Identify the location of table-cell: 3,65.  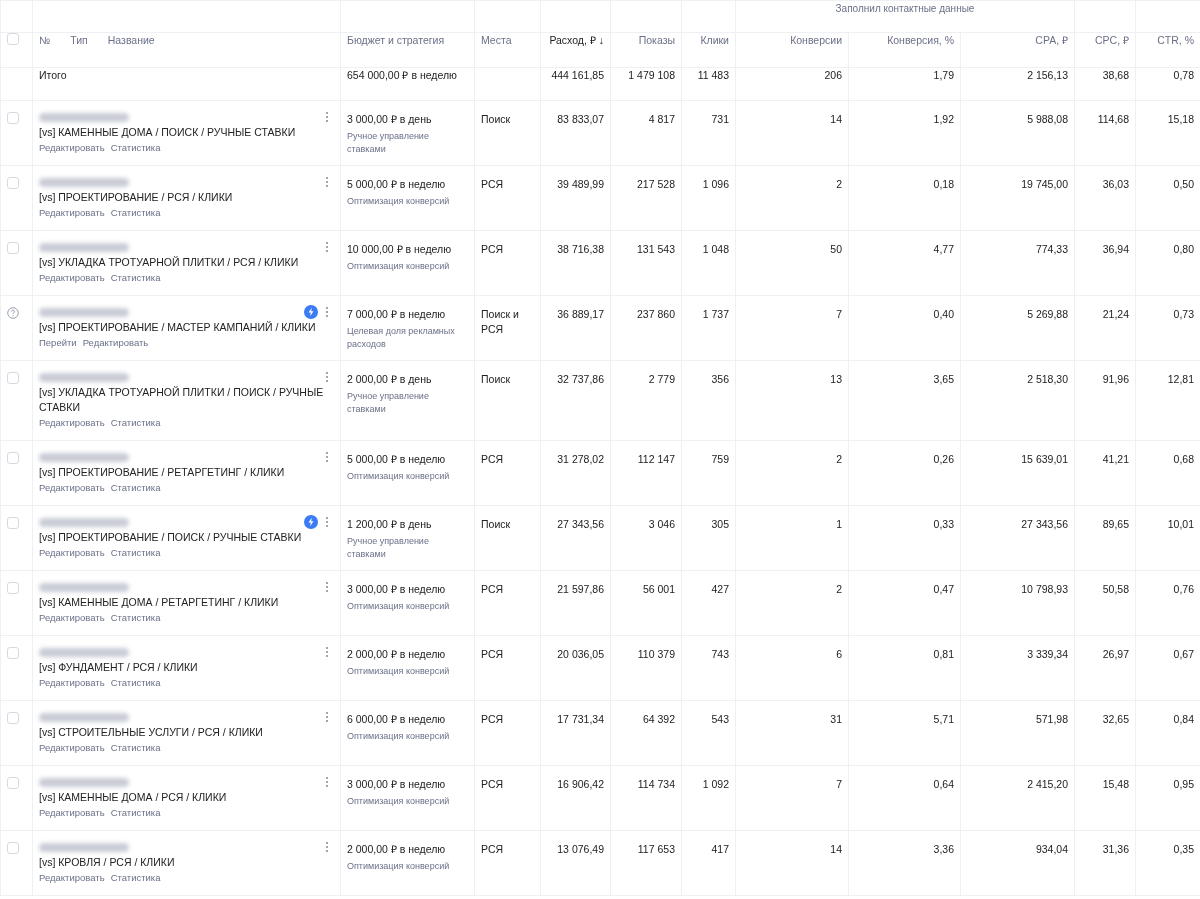
(943, 379).